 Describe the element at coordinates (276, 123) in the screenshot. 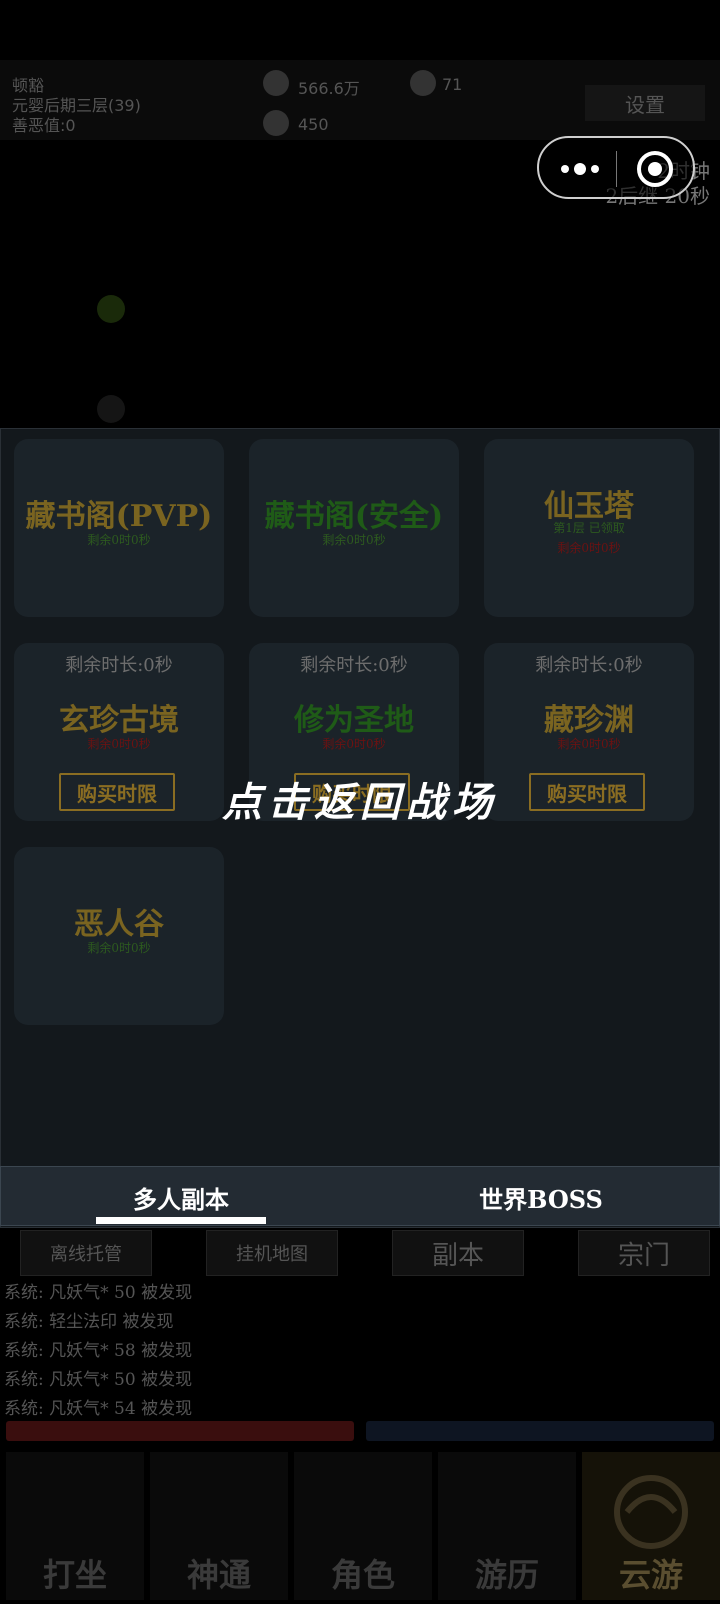

I see `gem-icon` at that location.